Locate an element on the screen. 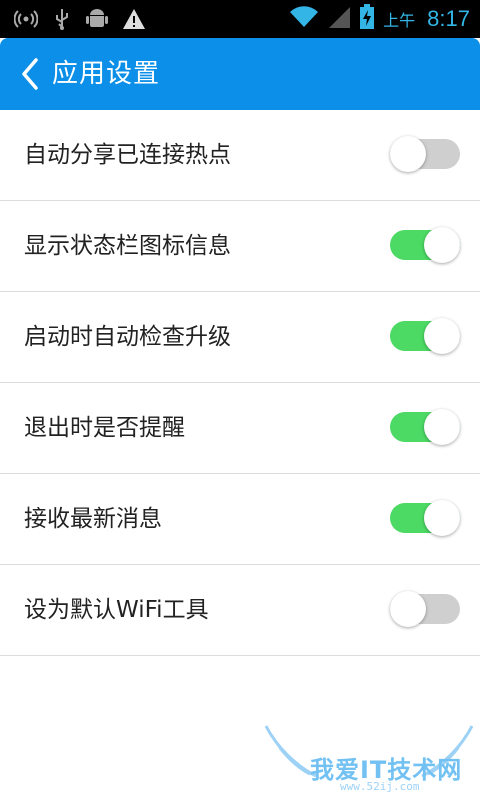 The height and width of the screenshot is (800, 480). setting-row: 设为默认WiFi工具 is located at coordinates (240, 610).